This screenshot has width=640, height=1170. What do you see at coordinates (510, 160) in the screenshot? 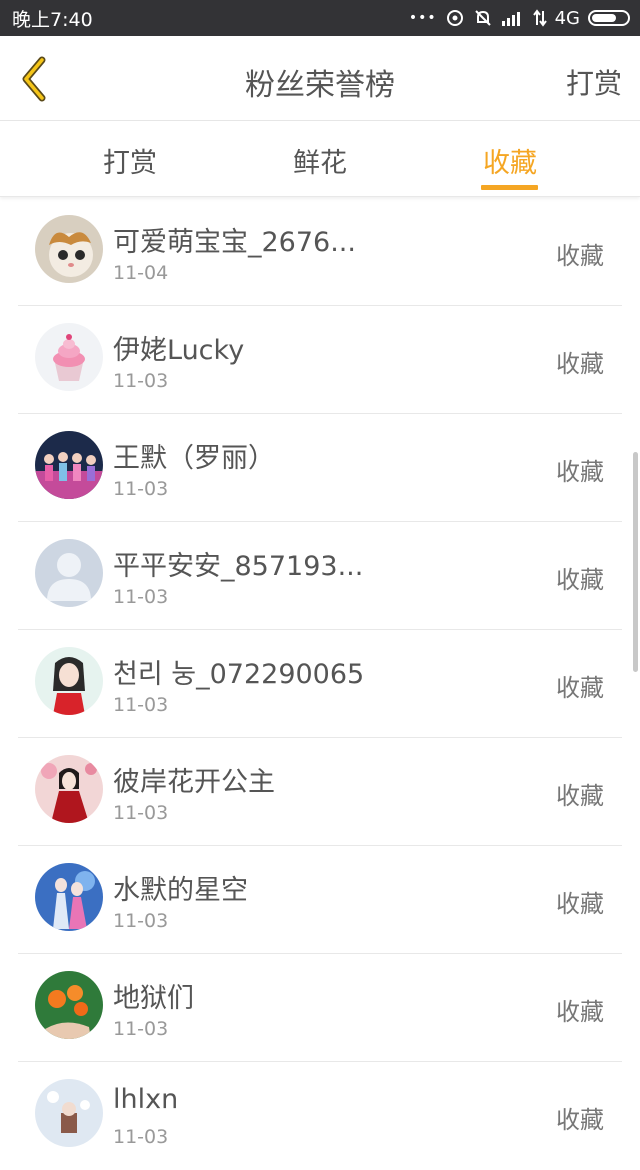
I see `tab-favorites: 收藏` at bounding box center [510, 160].